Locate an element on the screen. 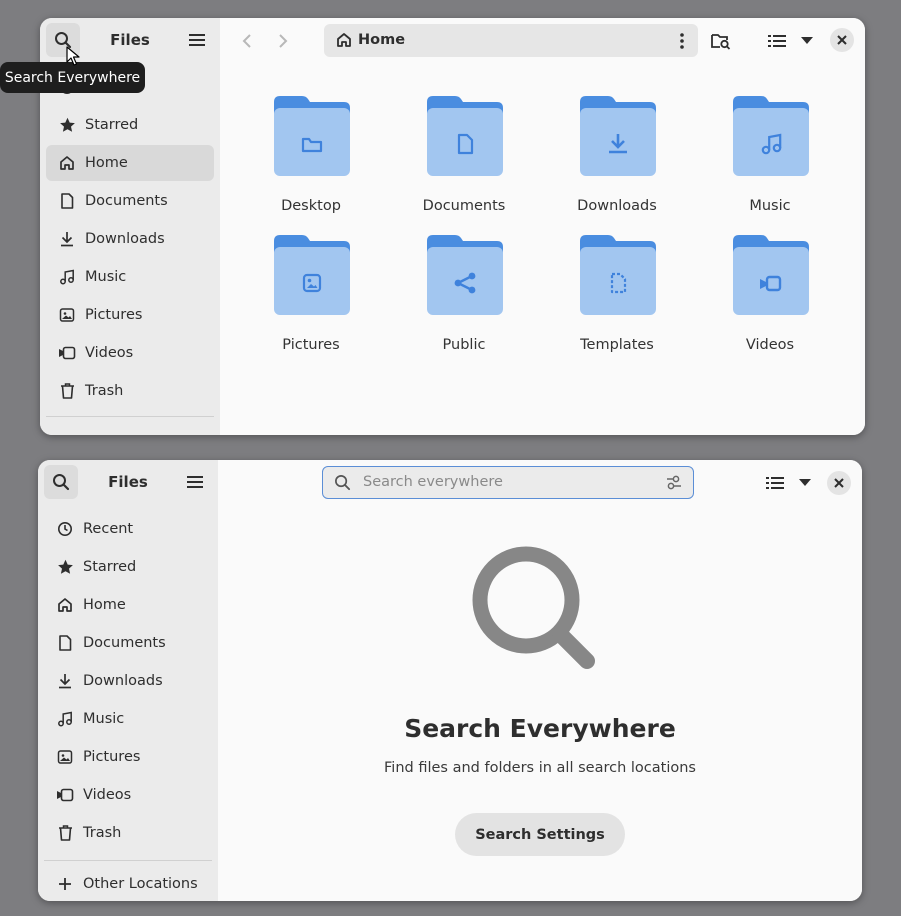 Image resolution: width=901 pixels, height=916 pixels. chevron-right-icon is located at coordinates (283, 41).